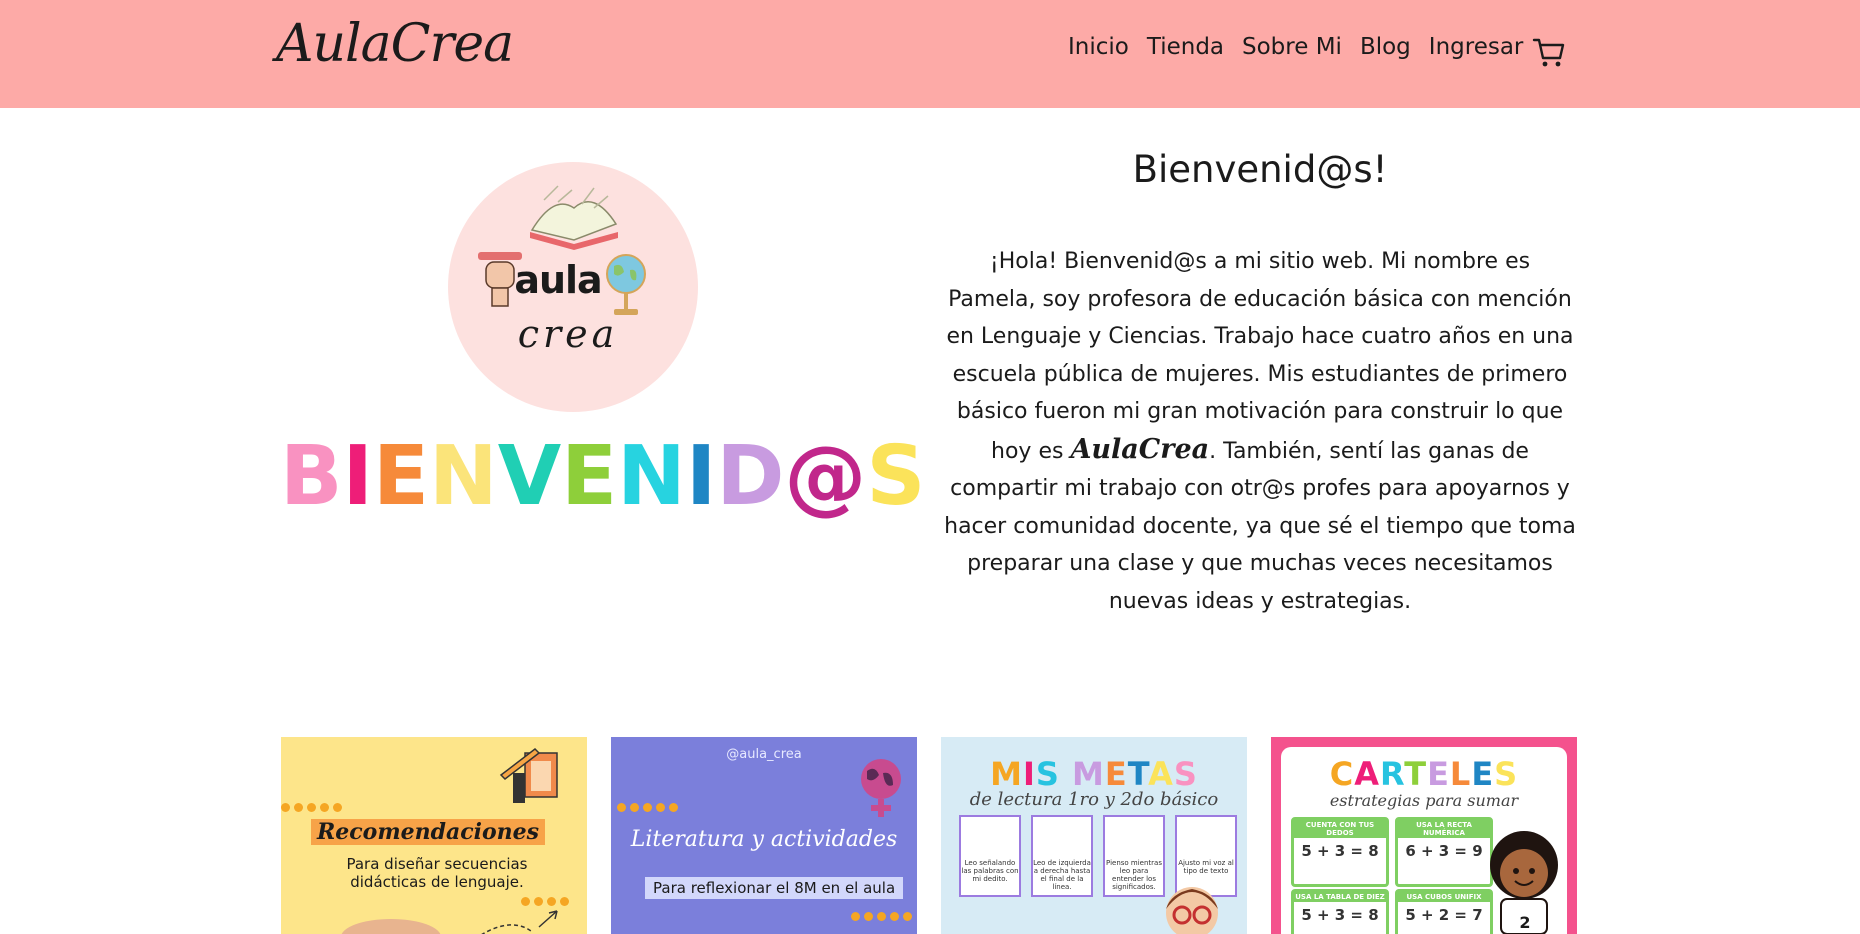 The width and height of the screenshot is (1860, 934). Describe the element at coordinates (750, 476) in the screenshot. I see `banner-letter: D` at that location.